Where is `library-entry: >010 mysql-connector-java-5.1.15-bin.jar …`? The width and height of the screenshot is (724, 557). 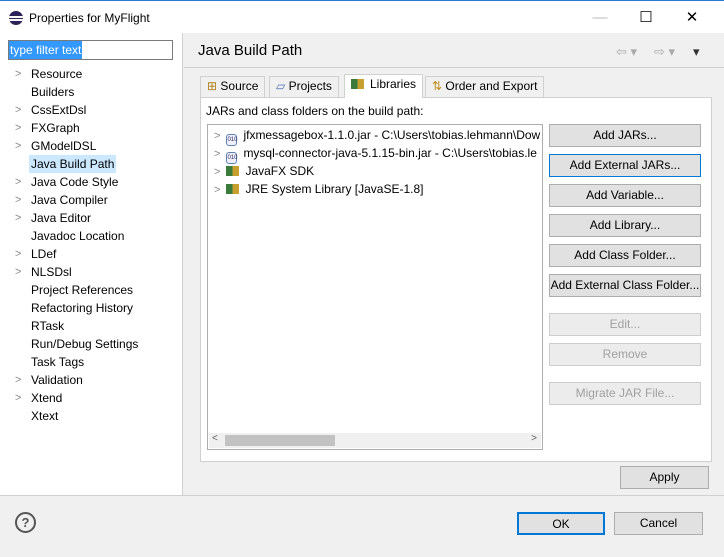
library-entry: >010 mysql-connector-java-5.1.15-bin.jar … is located at coordinates (375, 154).